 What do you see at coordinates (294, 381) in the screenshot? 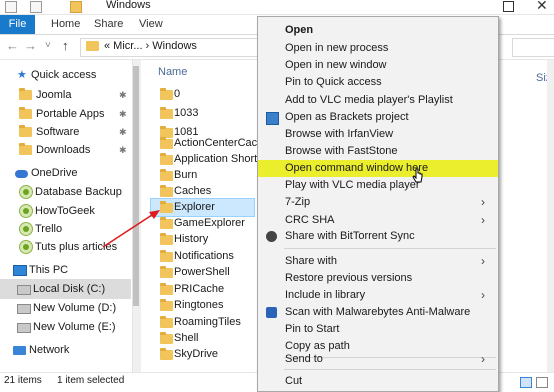
I see `menu-label: Cut` at bounding box center [294, 381].